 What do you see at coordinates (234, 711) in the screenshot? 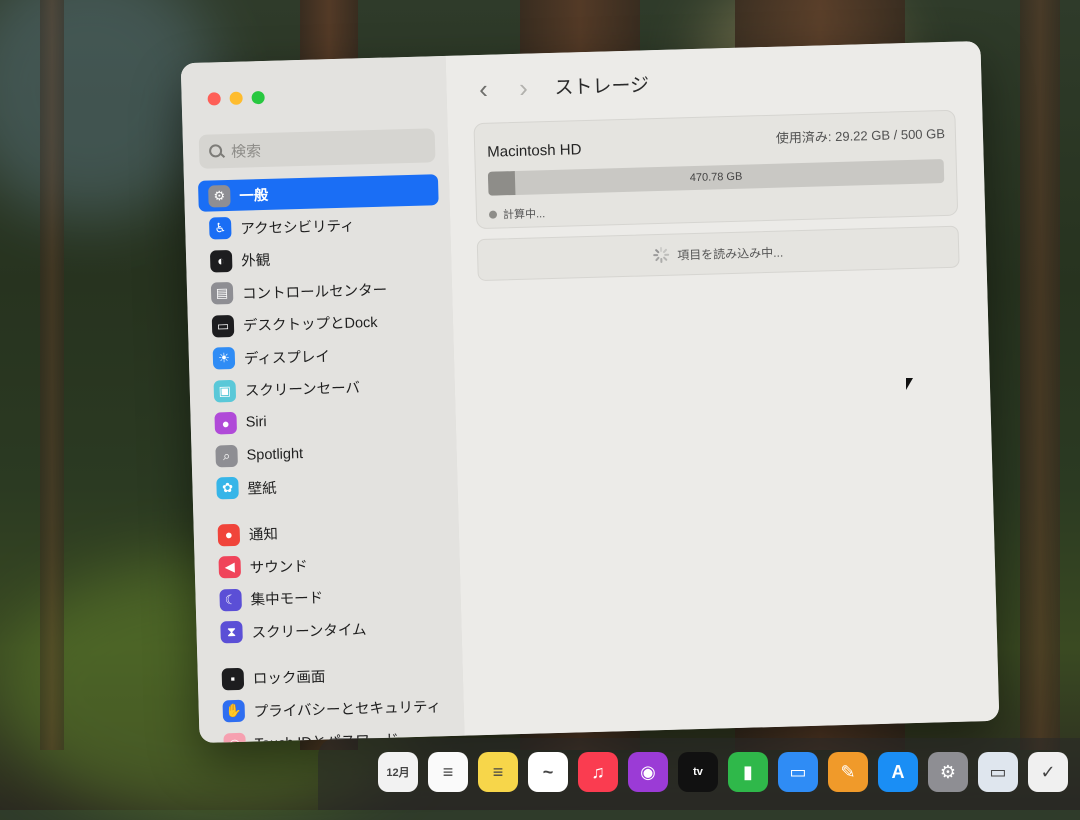
I see `privacy-hand-icon: ✋` at bounding box center [234, 711].